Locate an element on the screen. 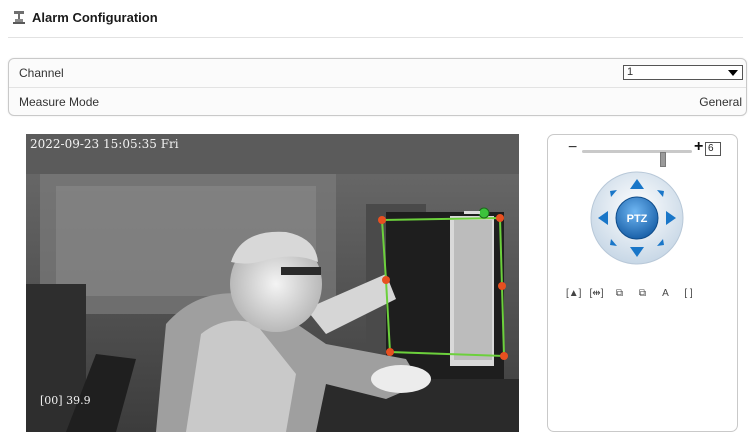 Image resolution: width=751 pixels, height=436 pixels. fullscreen-icon: [ ] is located at coordinates (688, 294).